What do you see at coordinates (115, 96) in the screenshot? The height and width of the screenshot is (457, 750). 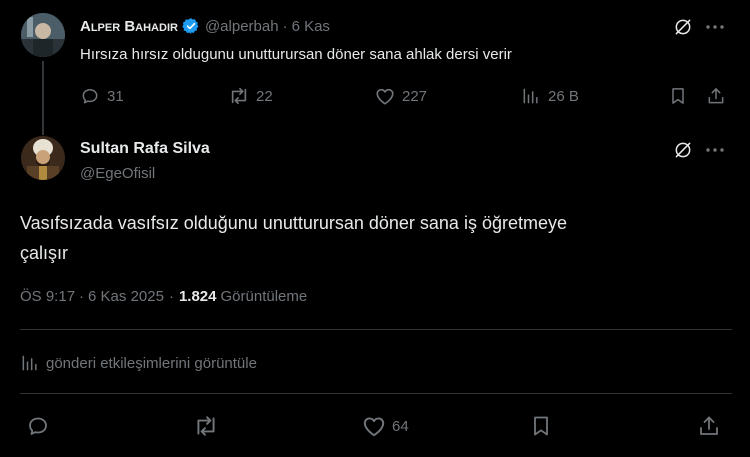 I see `reply-comment-count: 31` at bounding box center [115, 96].